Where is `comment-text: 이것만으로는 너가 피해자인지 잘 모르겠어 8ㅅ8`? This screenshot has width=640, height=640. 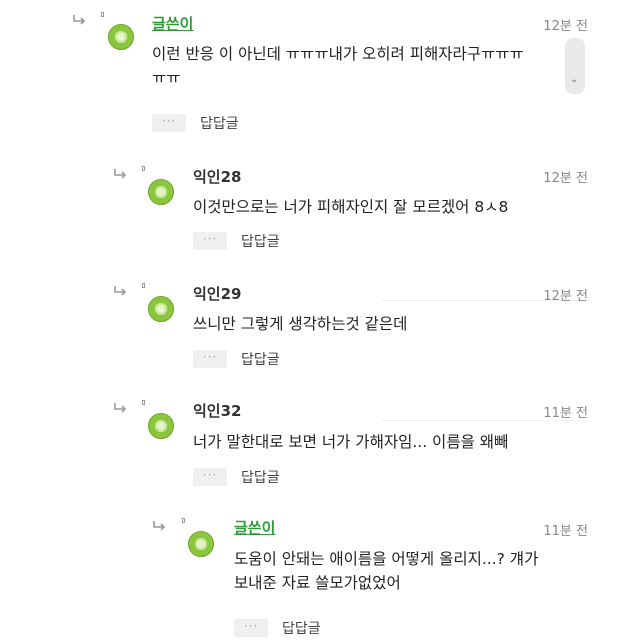 comment-text: 이것만으로는 너가 피해자인지 잘 모르겠어 8ㅅ8 is located at coordinates (383, 207).